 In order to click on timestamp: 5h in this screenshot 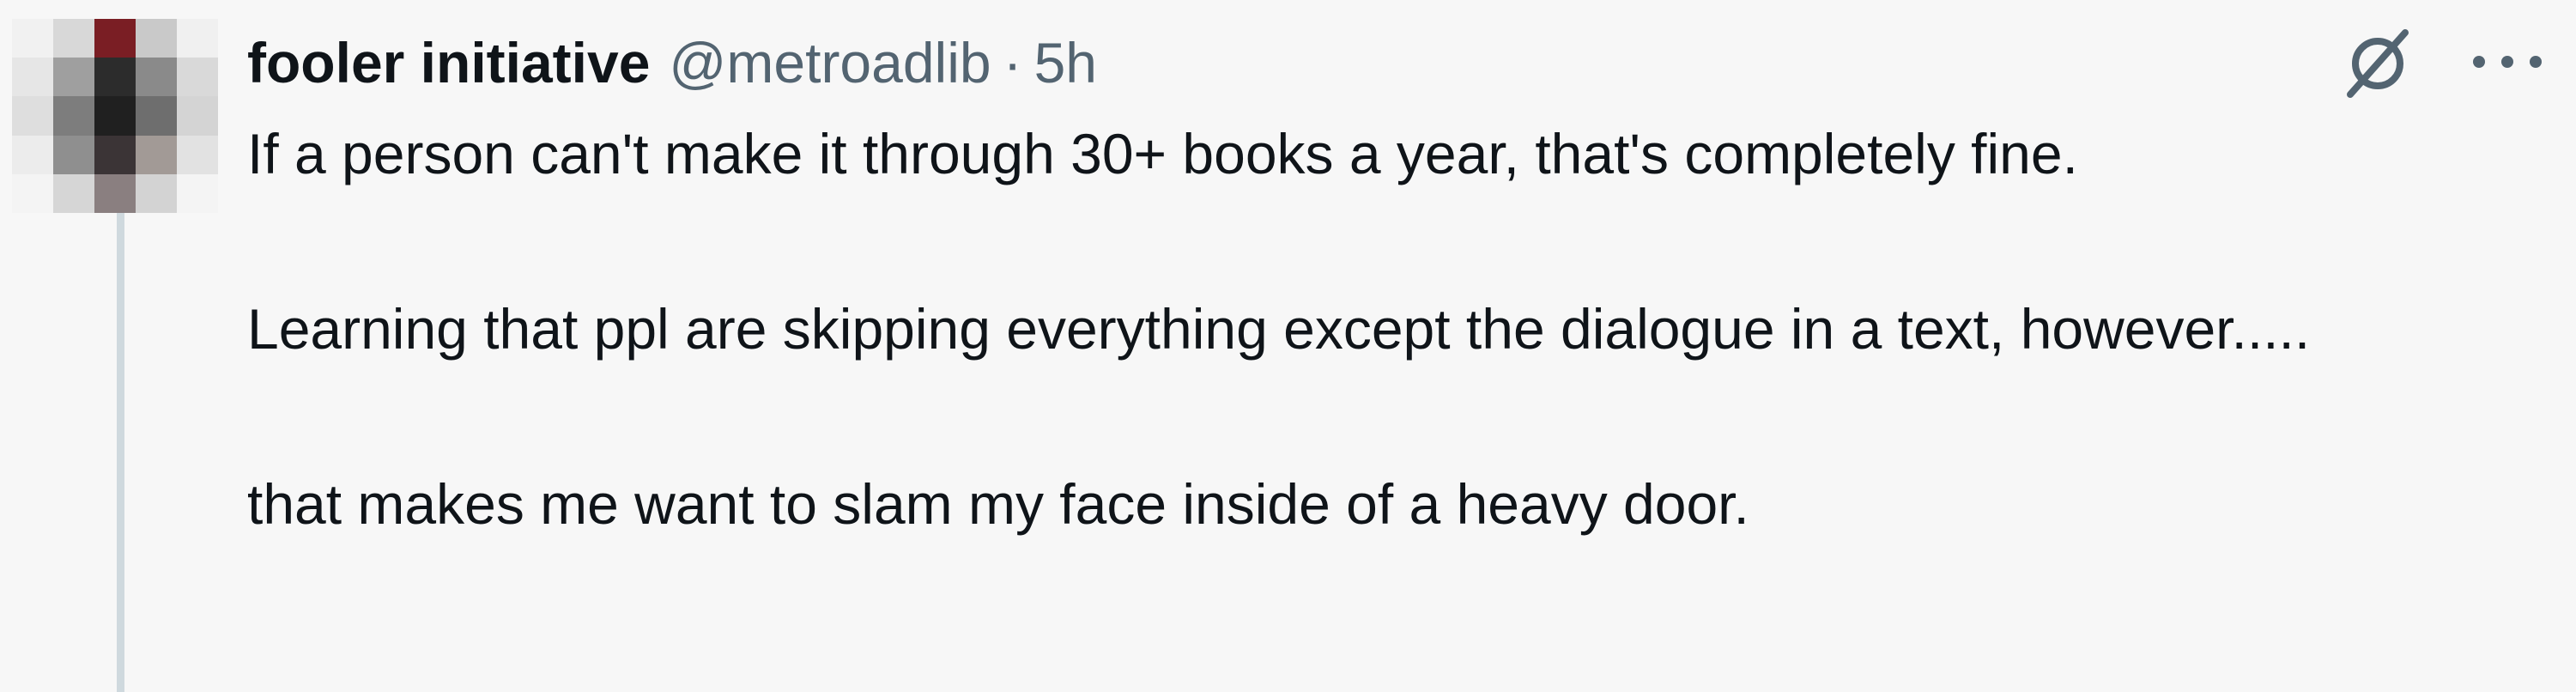, I will do `click(1065, 63)`.